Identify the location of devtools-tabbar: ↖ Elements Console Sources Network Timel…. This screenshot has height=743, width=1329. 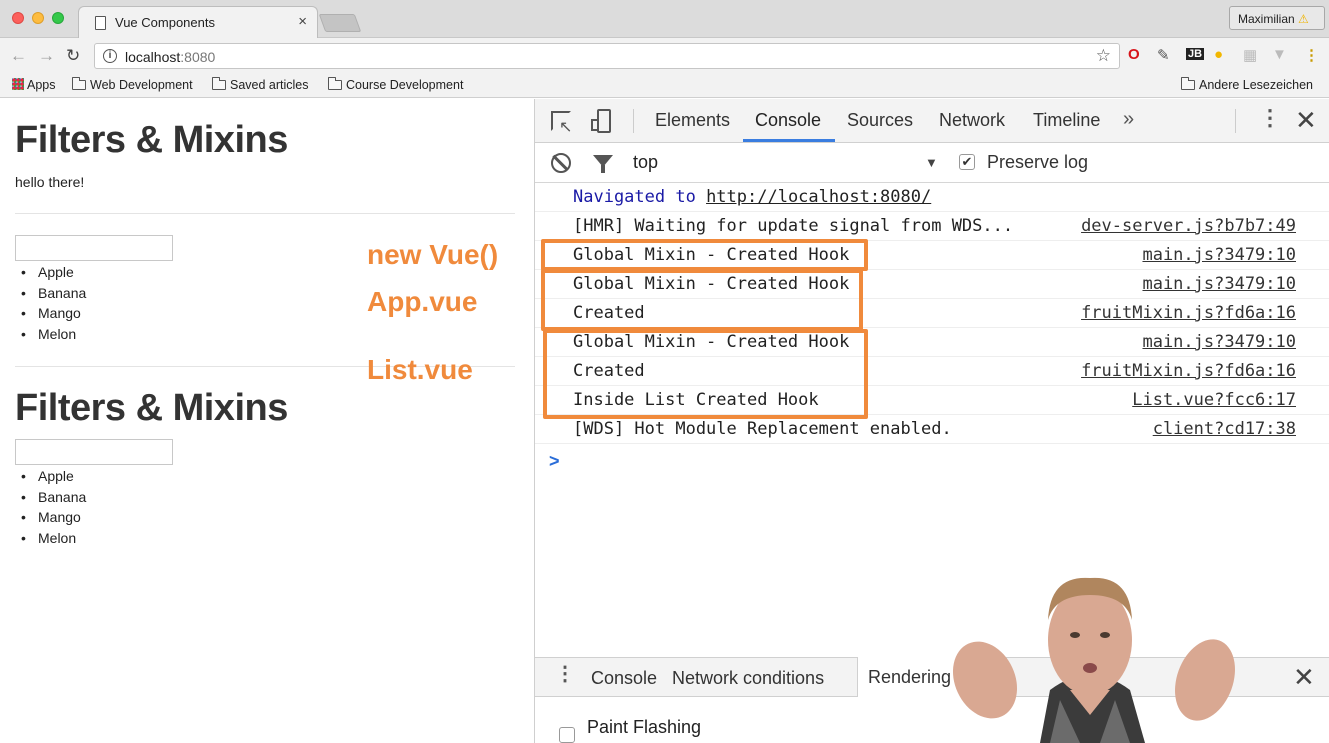
(932, 121).